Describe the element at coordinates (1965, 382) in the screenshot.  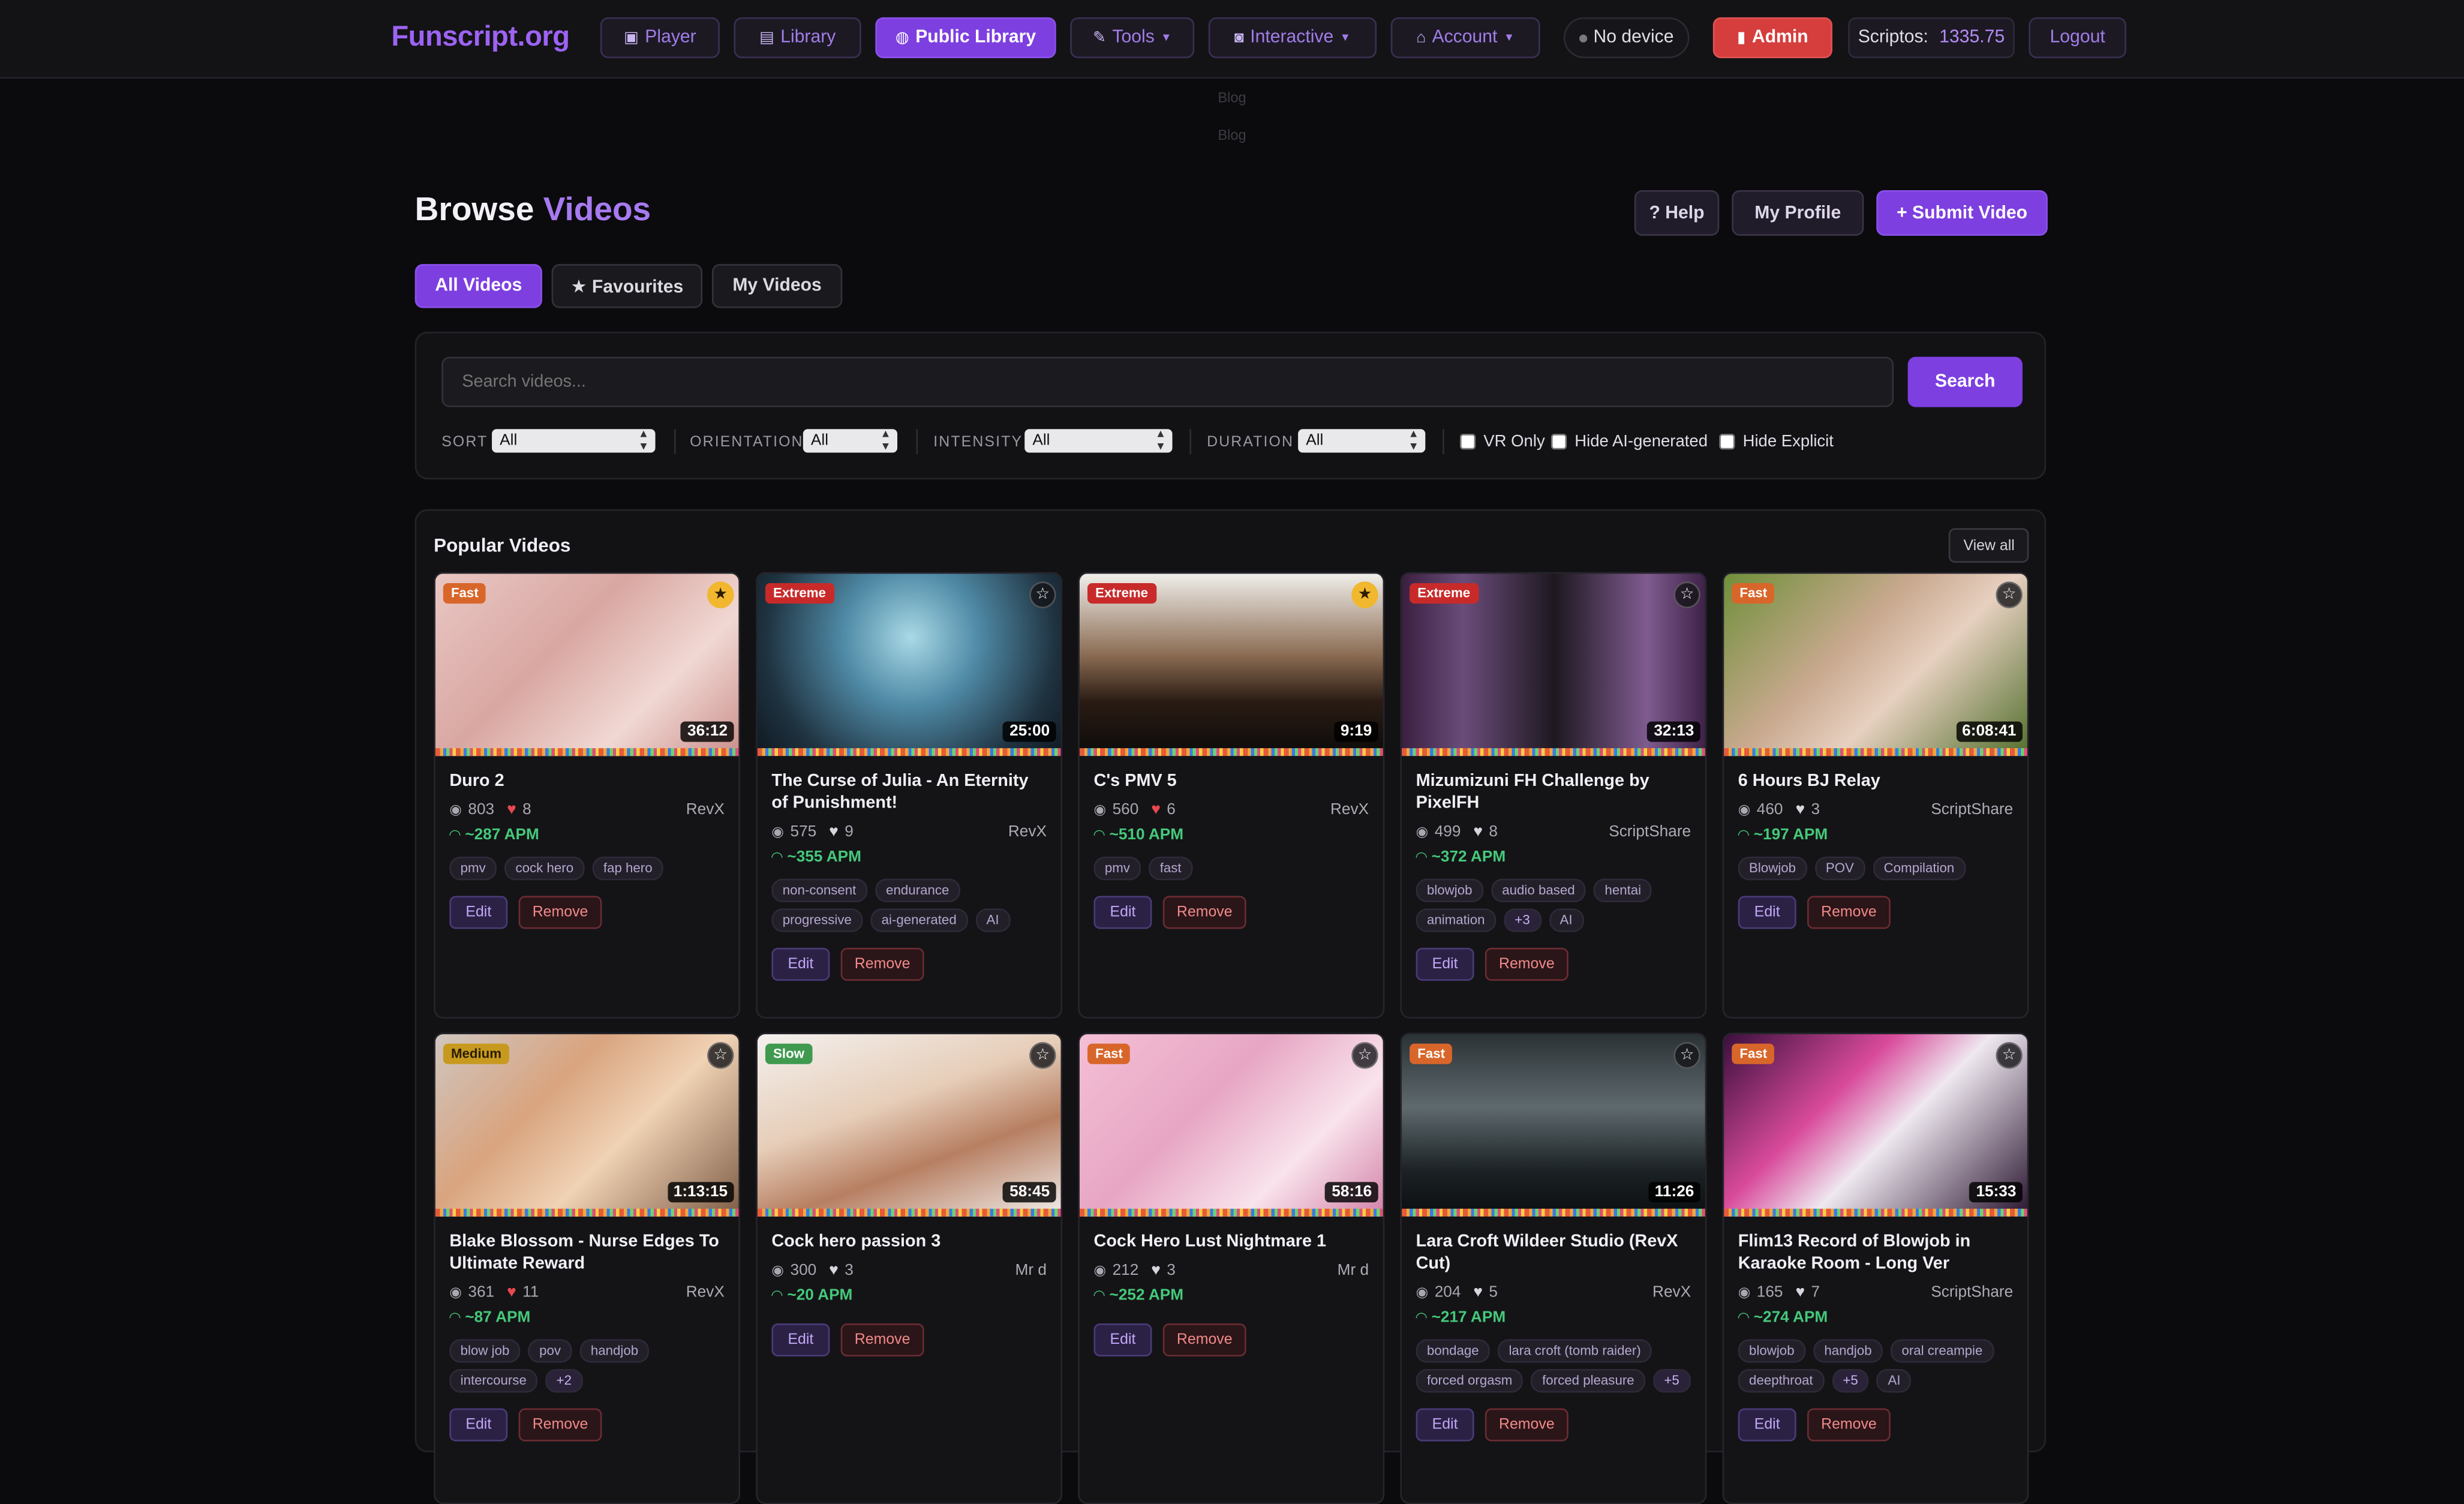
I see `search-button: Search` at that location.